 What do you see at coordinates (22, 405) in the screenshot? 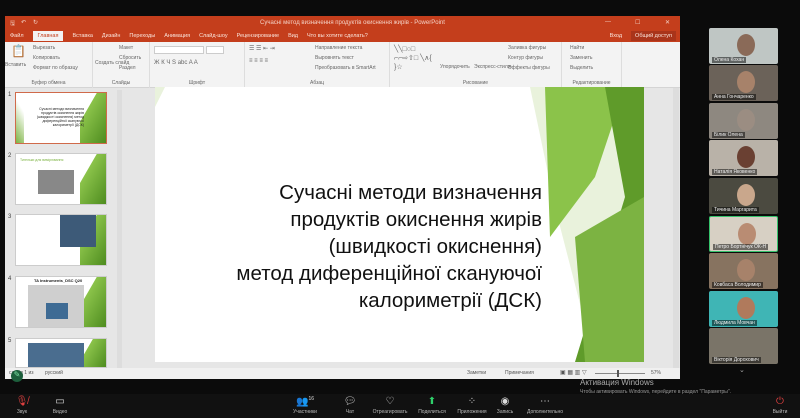
I see `audio-button: 🎙︎̸ Звук` at bounding box center [22, 405].